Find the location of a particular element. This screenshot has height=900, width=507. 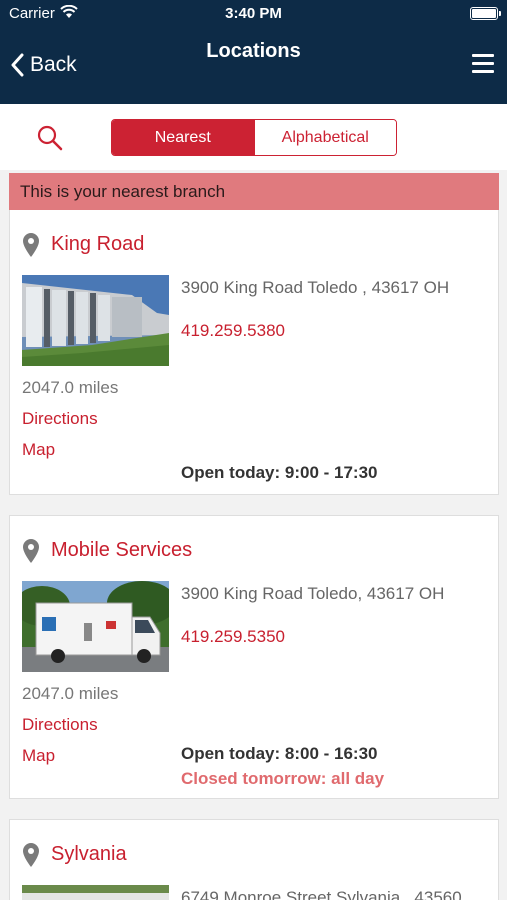

page-title: Locations is located at coordinates (253, 51).